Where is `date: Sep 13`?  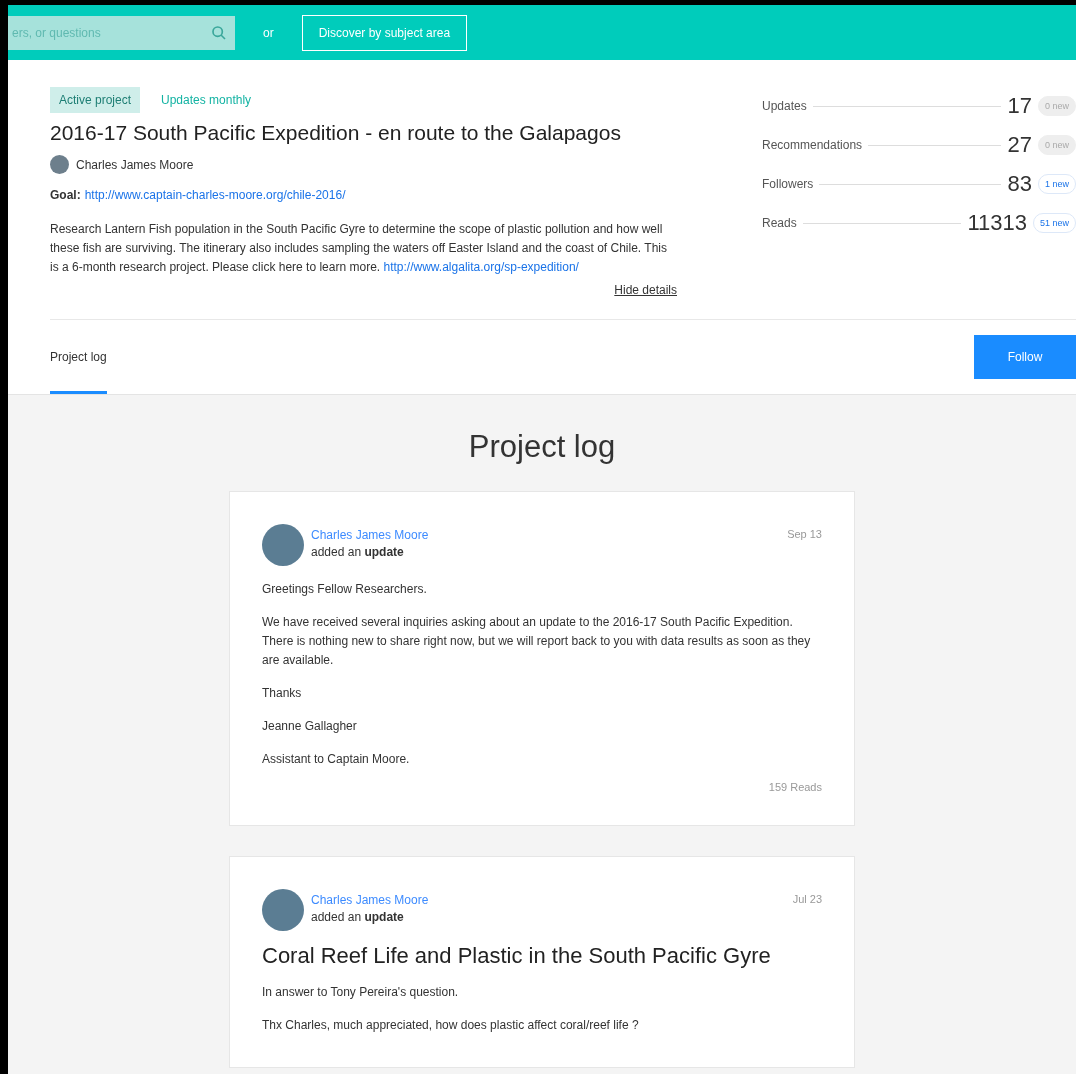
date: Sep 13 is located at coordinates (804, 533).